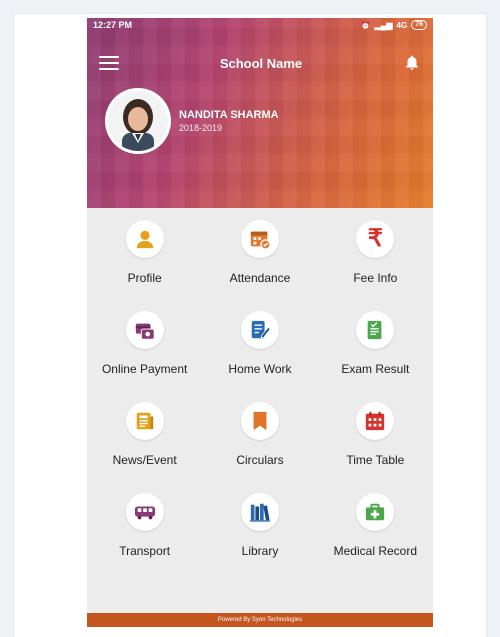 The image size is (500, 637). I want to click on calendar-check-icon, so click(260, 240).